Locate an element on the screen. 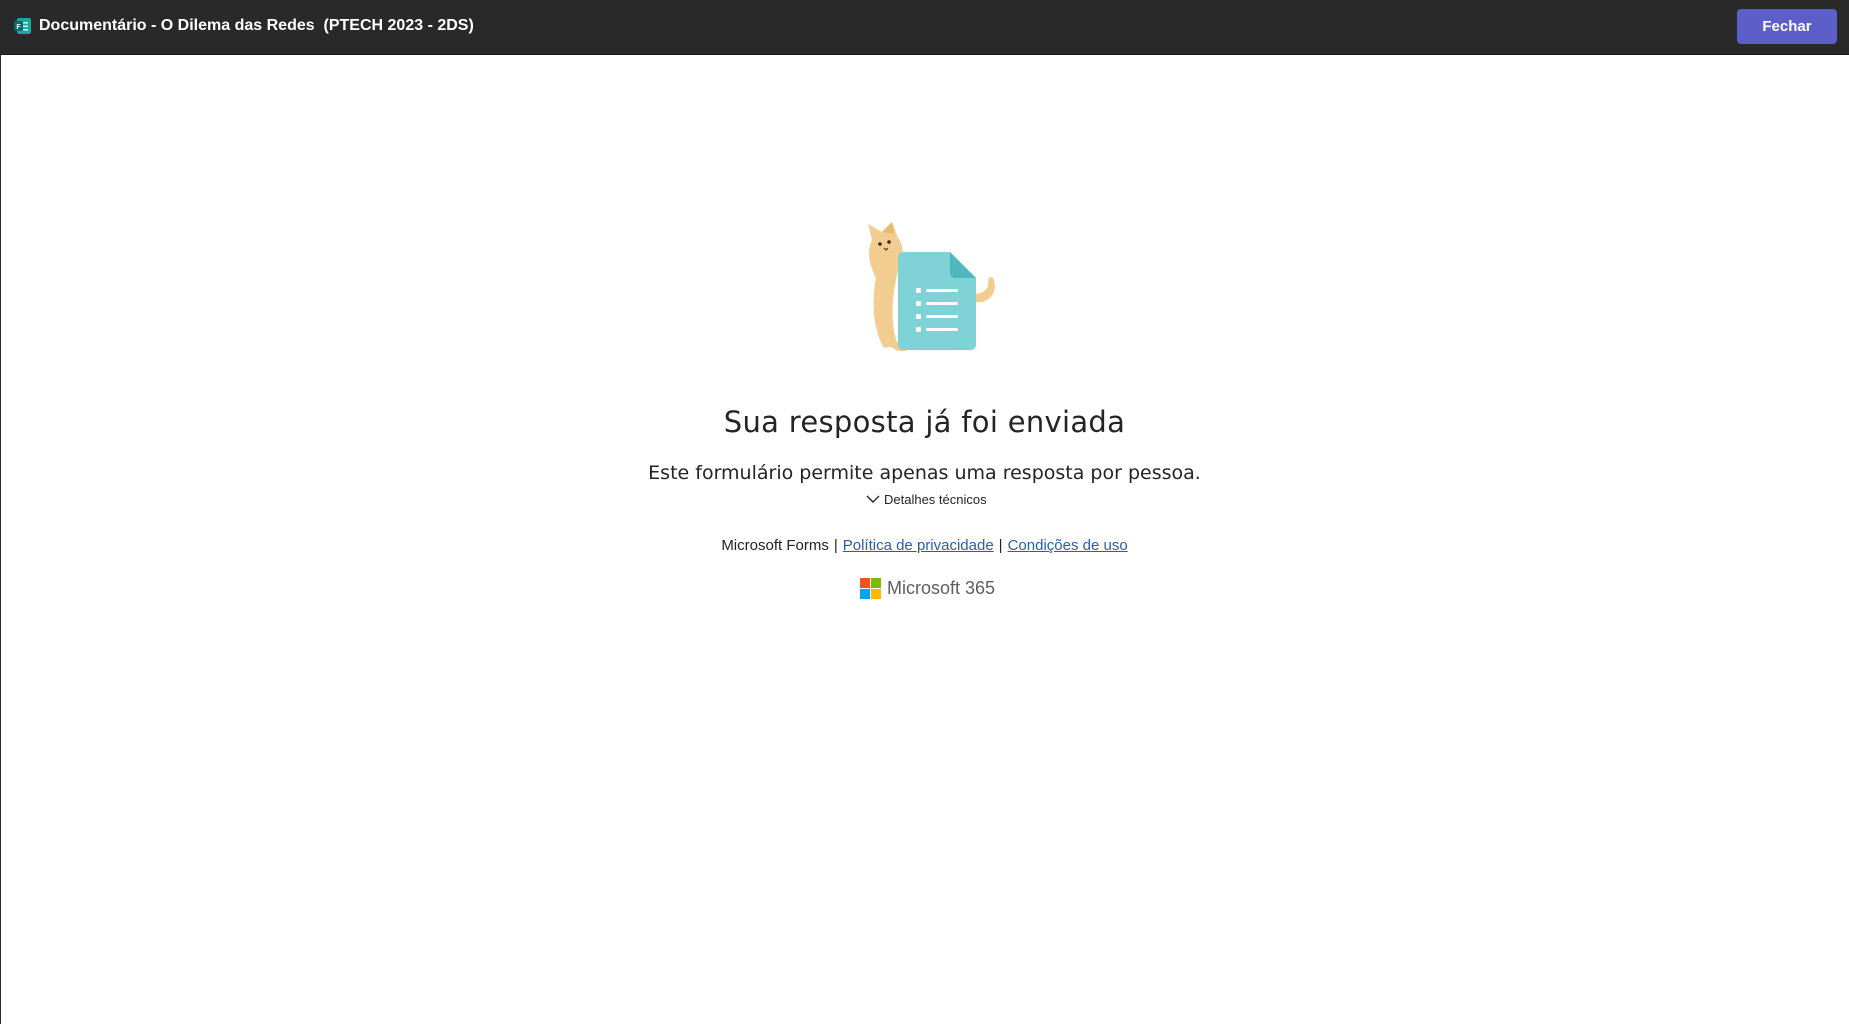  microsoft-365-label: Microsoft 365 is located at coordinates (941, 587).